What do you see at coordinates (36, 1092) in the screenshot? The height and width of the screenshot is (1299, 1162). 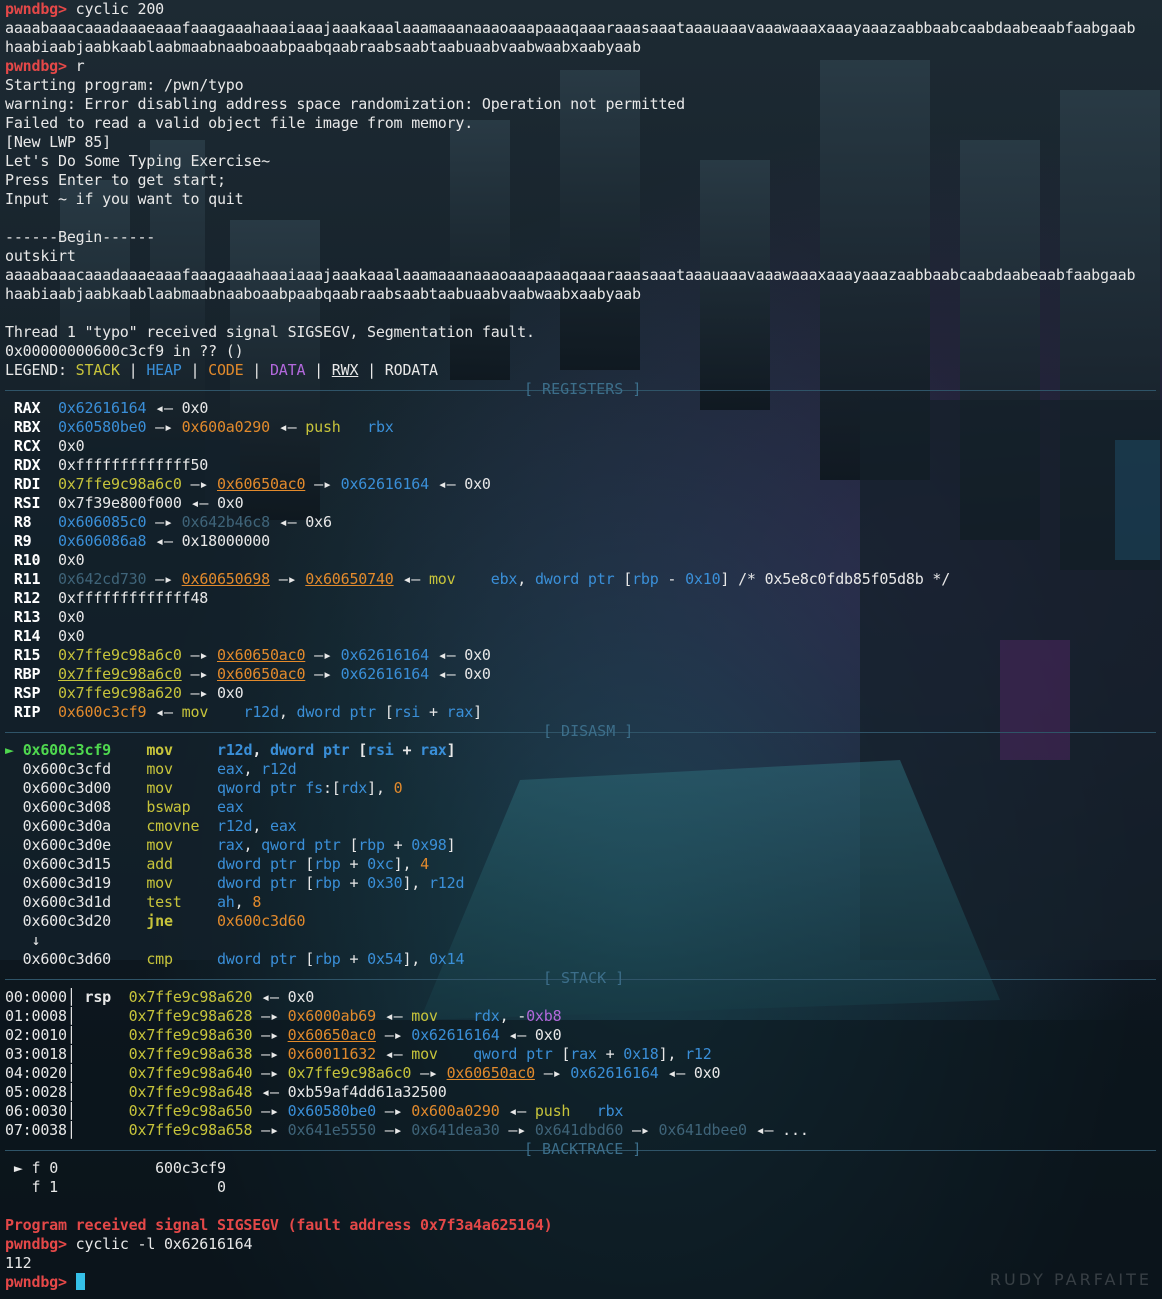 I see `stack-offset: 05:0028` at bounding box center [36, 1092].